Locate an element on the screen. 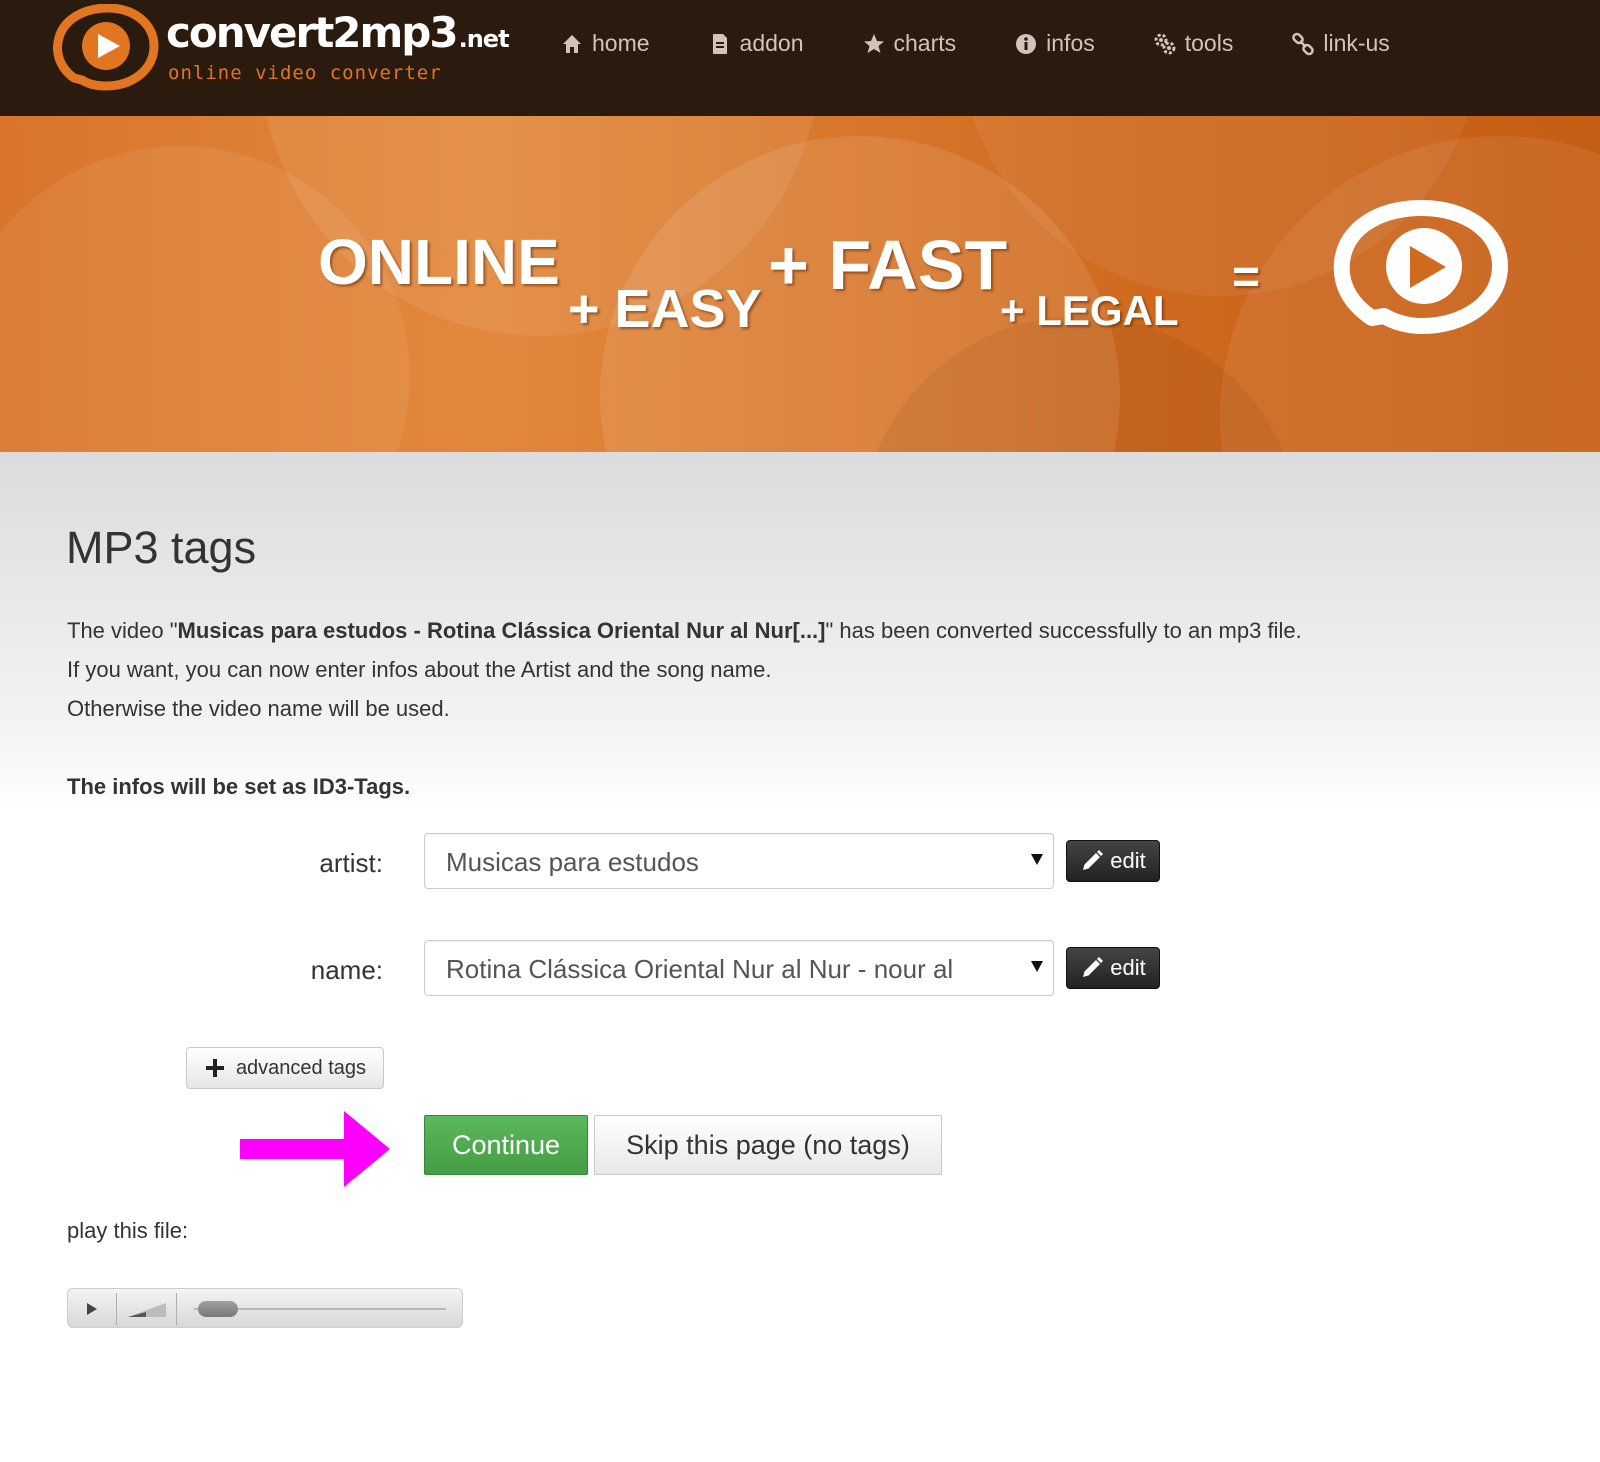 The width and height of the screenshot is (1600, 1462). play-file-label: play this file: is located at coordinates (128, 1230).